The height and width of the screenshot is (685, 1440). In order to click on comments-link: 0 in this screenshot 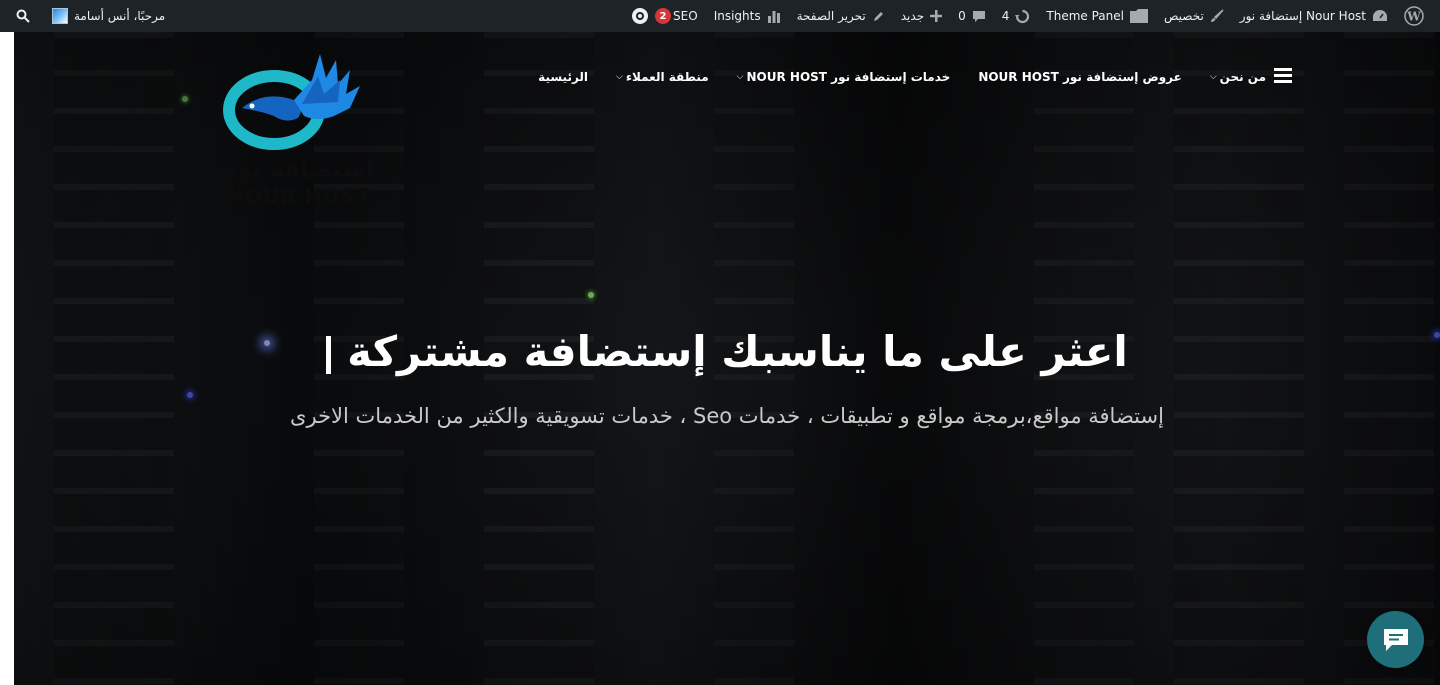, I will do `click(972, 16)`.